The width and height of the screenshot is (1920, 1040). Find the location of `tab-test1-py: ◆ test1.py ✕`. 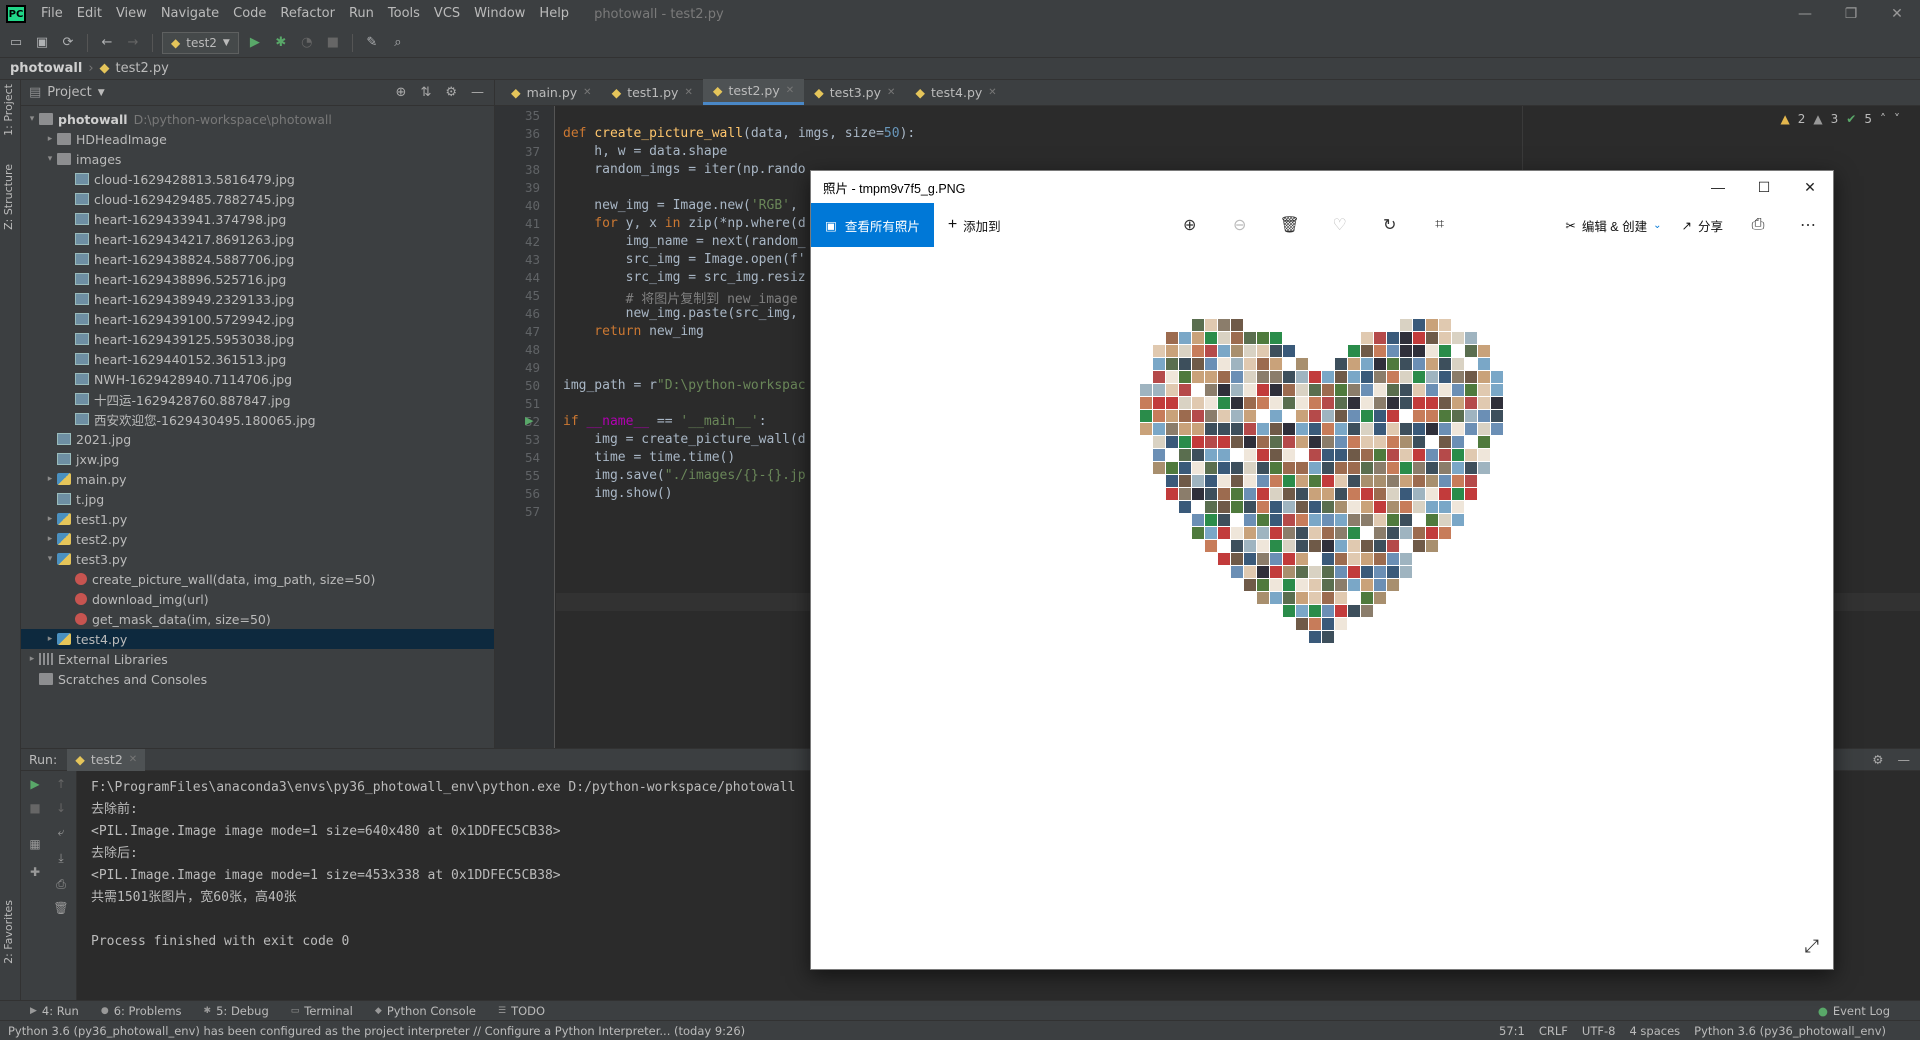

tab-test1-py: ◆ test1.py ✕ is located at coordinates (652, 92).